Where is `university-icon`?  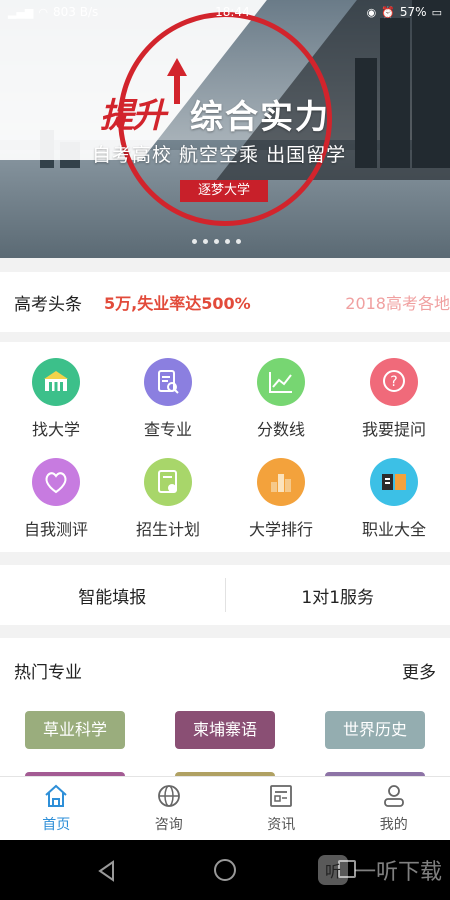 university-icon is located at coordinates (56, 382).